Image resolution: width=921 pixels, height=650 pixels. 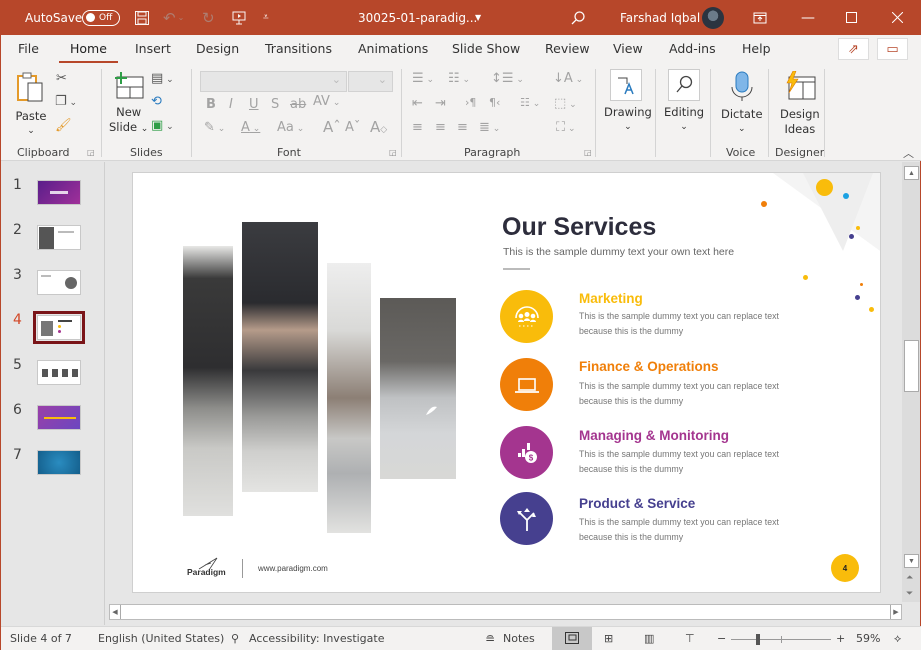 I want to click on zoom-level: 59%, so click(x=868, y=638).